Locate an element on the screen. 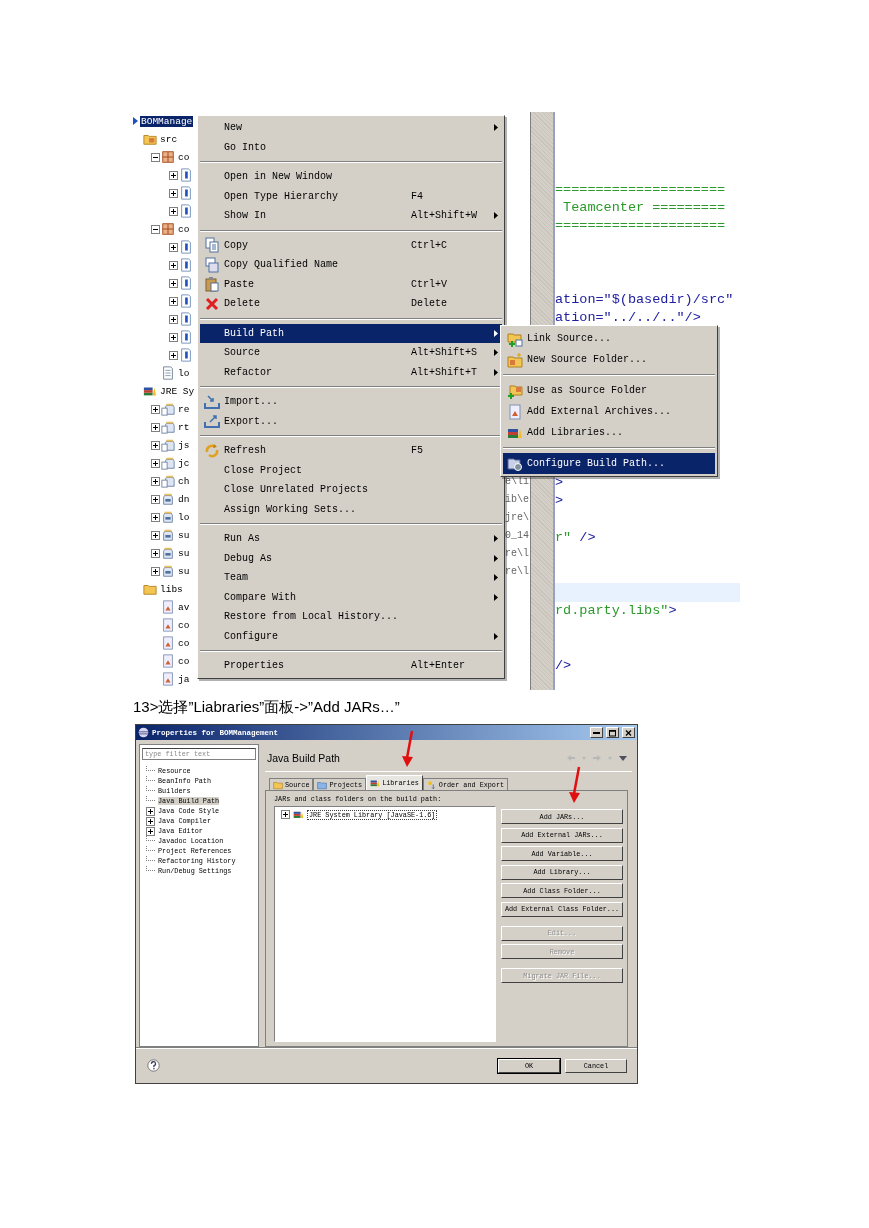  paste-icon is located at coordinates (212, 284).